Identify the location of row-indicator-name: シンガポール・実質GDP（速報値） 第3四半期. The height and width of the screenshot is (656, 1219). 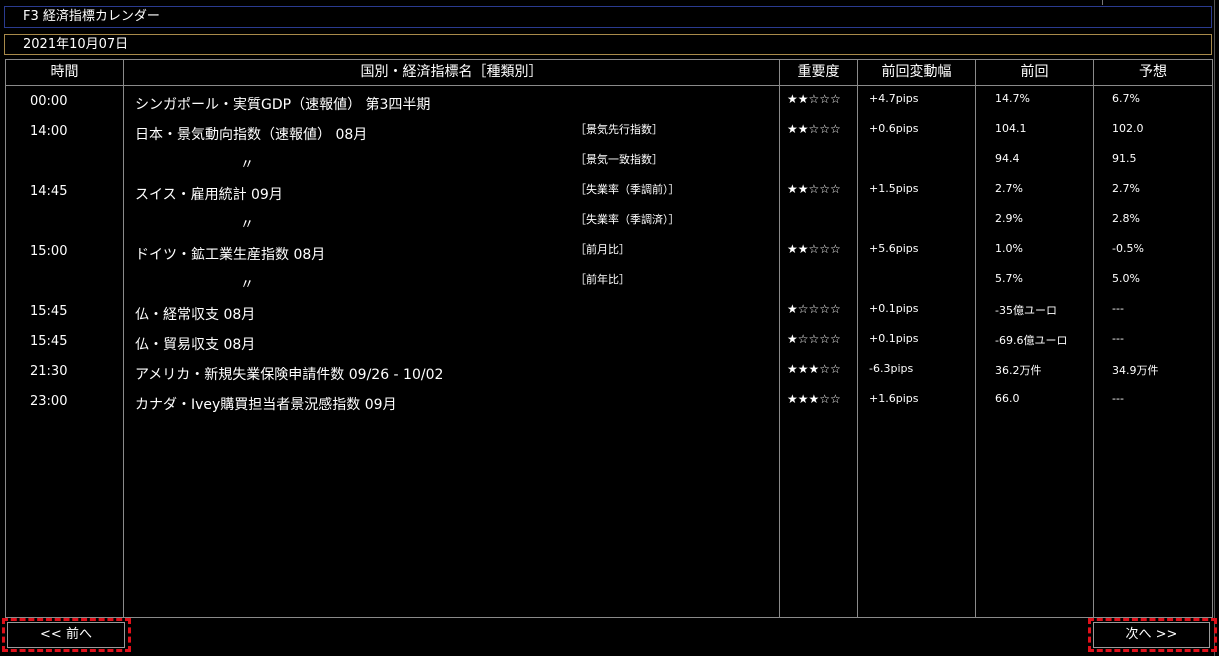
(283, 105).